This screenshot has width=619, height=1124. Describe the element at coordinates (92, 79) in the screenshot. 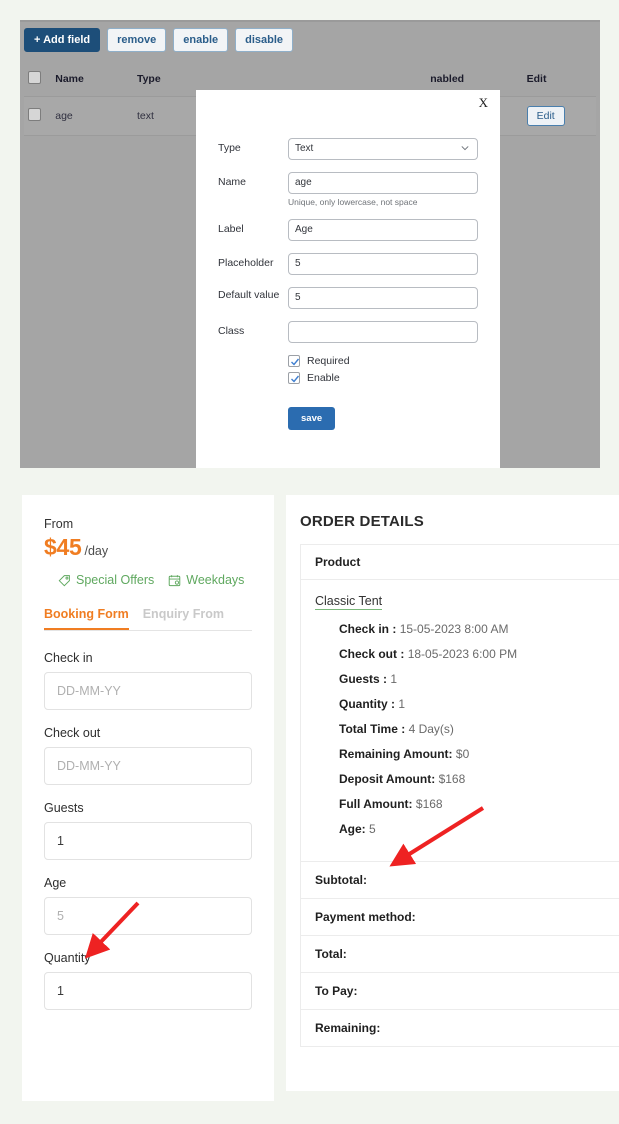

I see `column-header-name: Name` at that location.